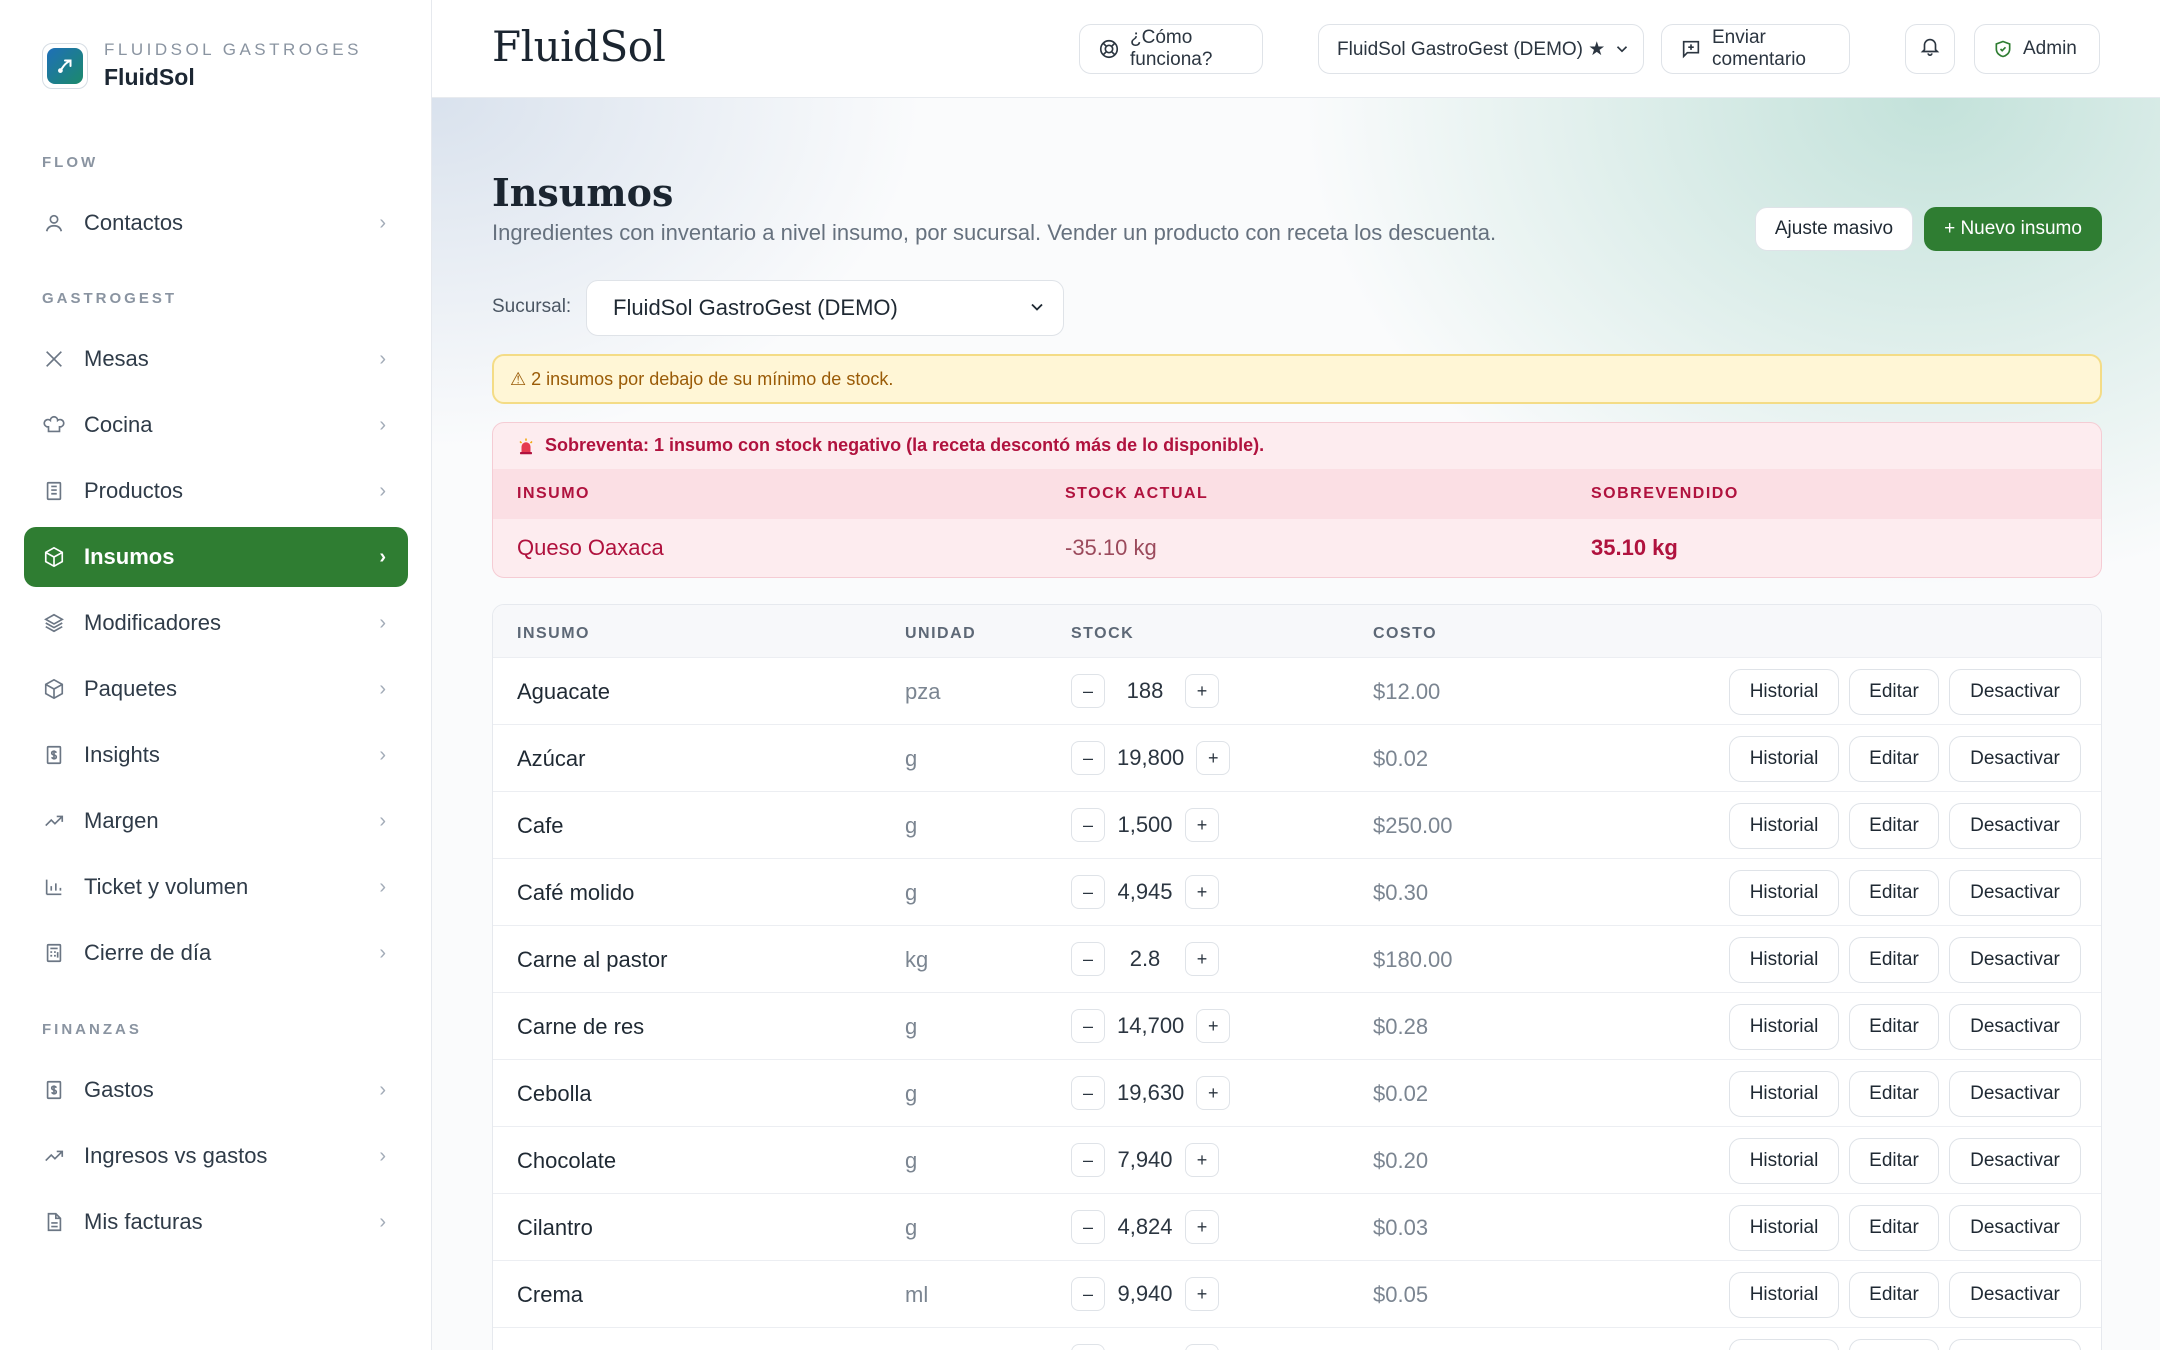 The width and height of the screenshot is (2160, 1350). I want to click on notifications-button, so click(1930, 49).